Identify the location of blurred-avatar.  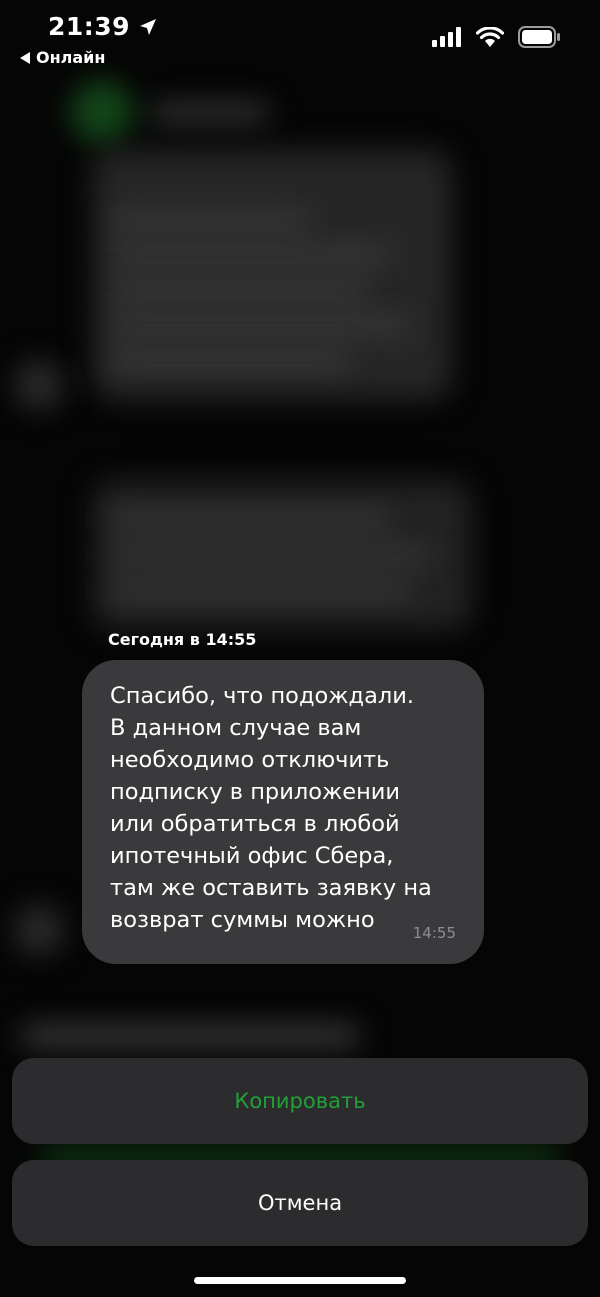
(102, 112).